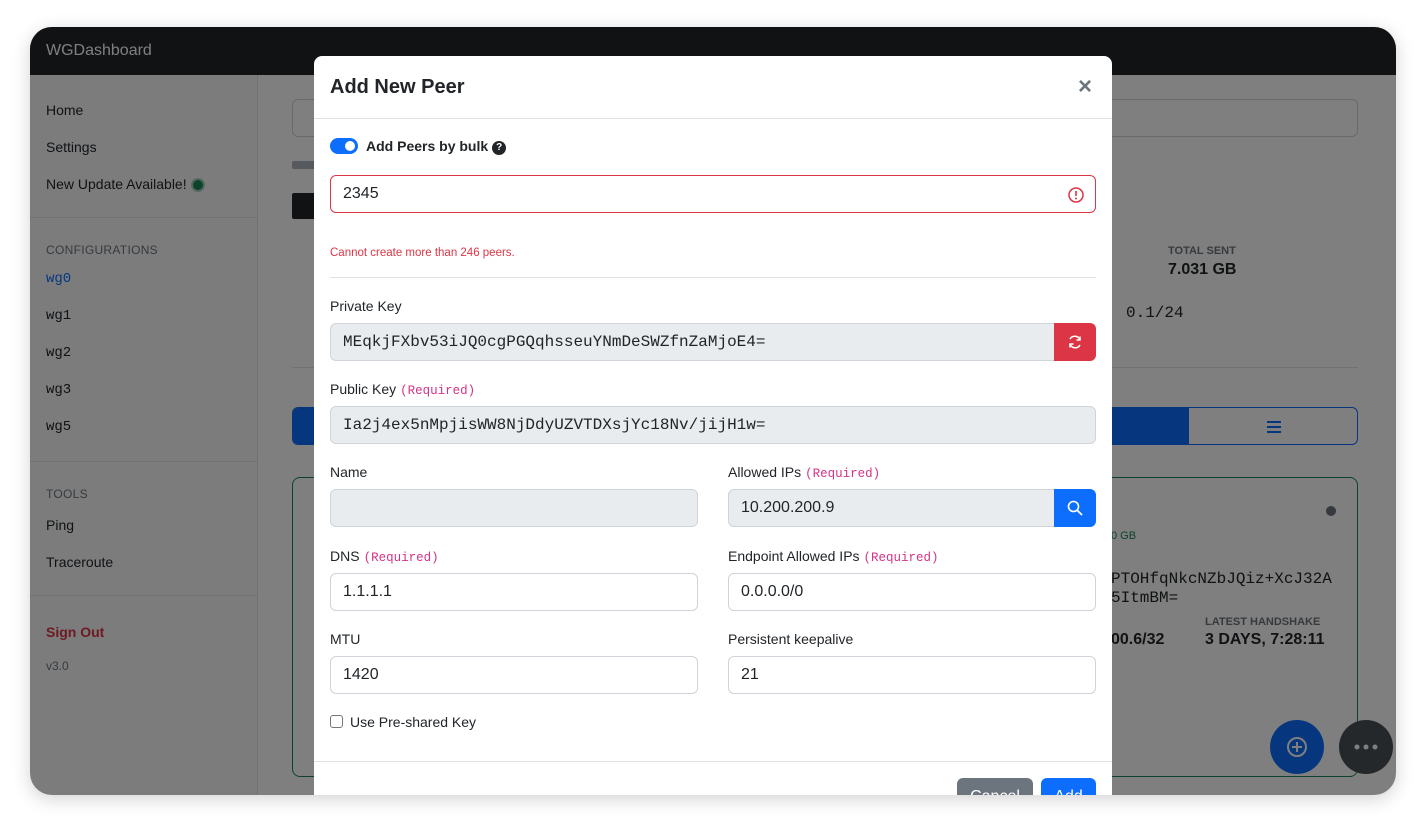 This screenshot has height=828, width=1426. What do you see at coordinates (361, 193) in the screenshot?
I see `bulk-count-value: 2345` at bounding box center [361, 193].